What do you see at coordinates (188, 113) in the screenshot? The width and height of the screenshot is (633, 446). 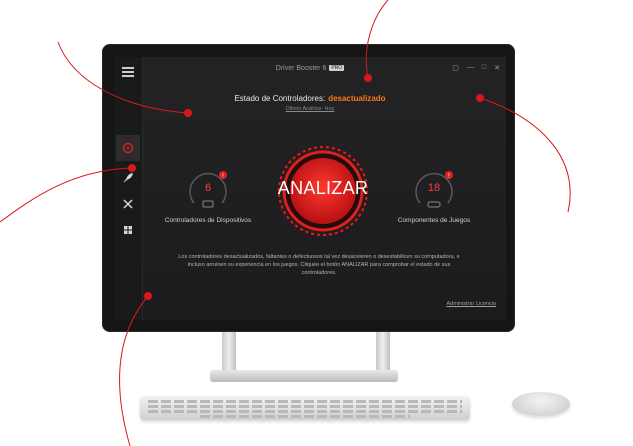 I see `callout-dot-status` at bounding box center [188, 113].